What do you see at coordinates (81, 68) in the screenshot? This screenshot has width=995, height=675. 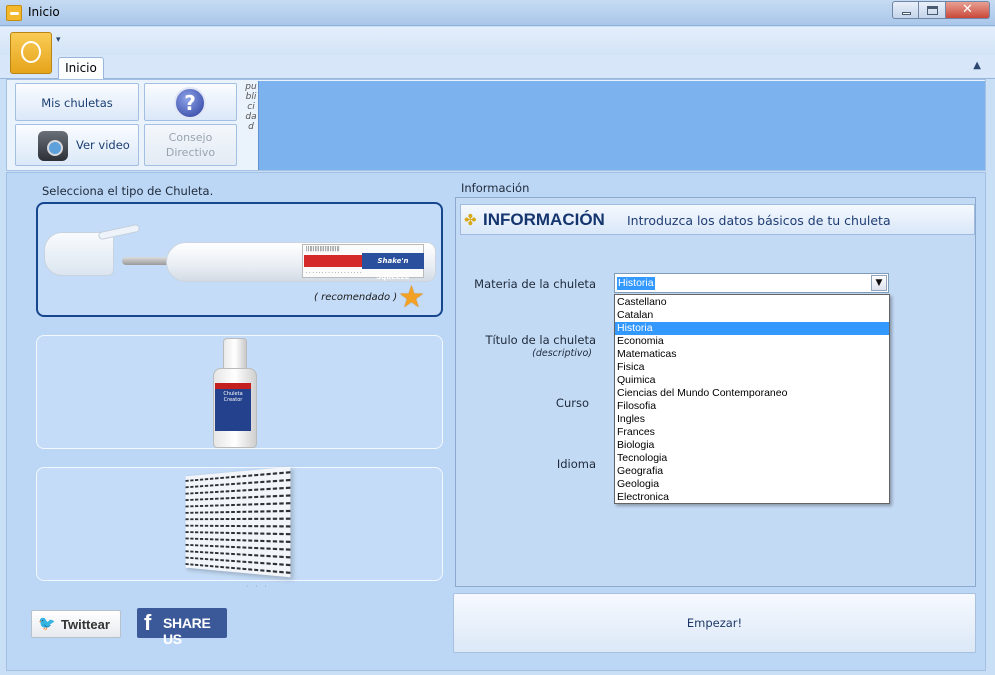 I see `tab-inicio: Inicio` at bounding box center [81, 68].